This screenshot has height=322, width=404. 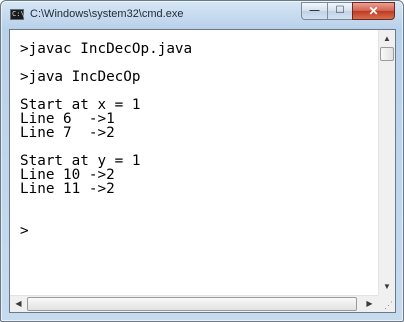 What do you see at coordinates (369, 304) in the screenshot?
I see `scroll-right-arrow-icon: ▶` at bounding box center [369, 304].